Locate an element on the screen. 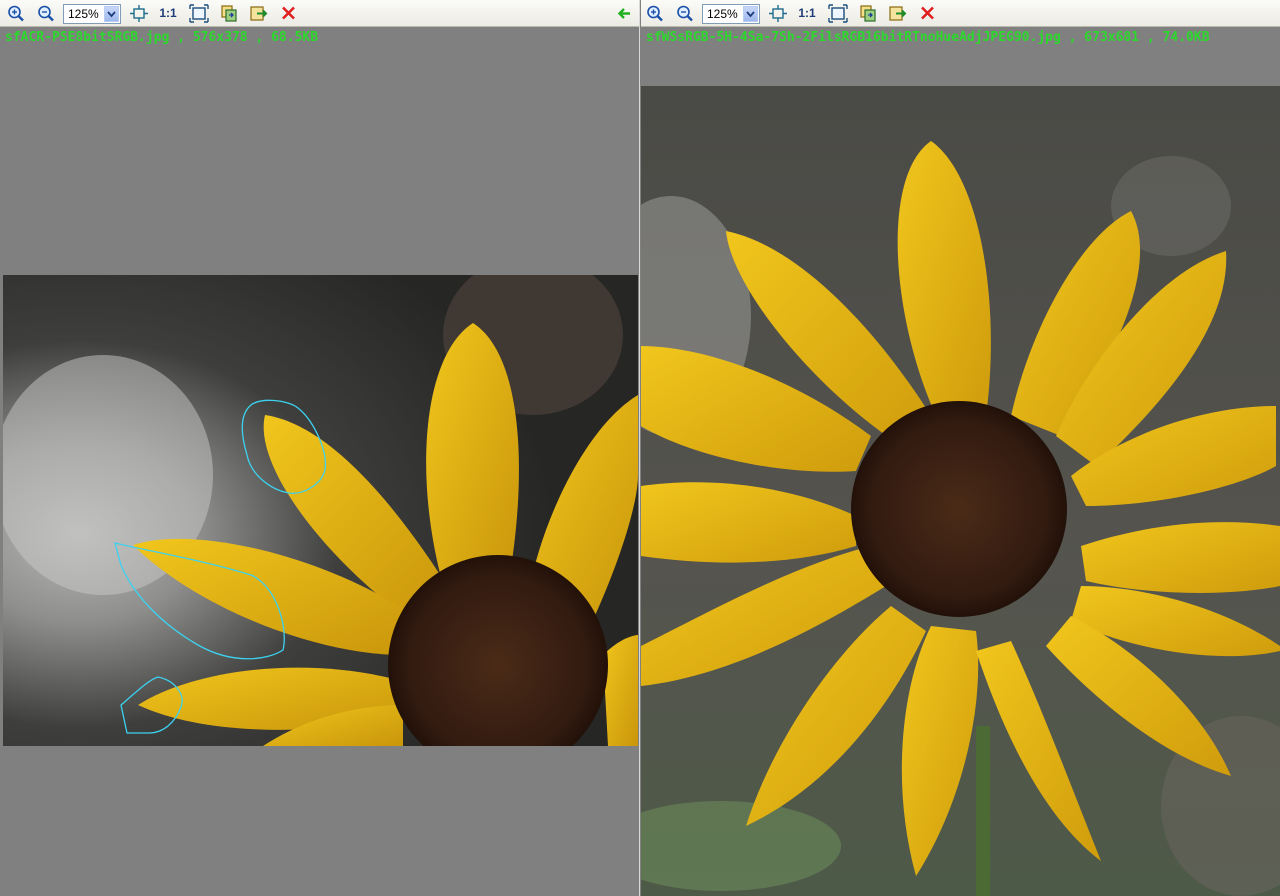  stem is located at coordinates (983, 811).